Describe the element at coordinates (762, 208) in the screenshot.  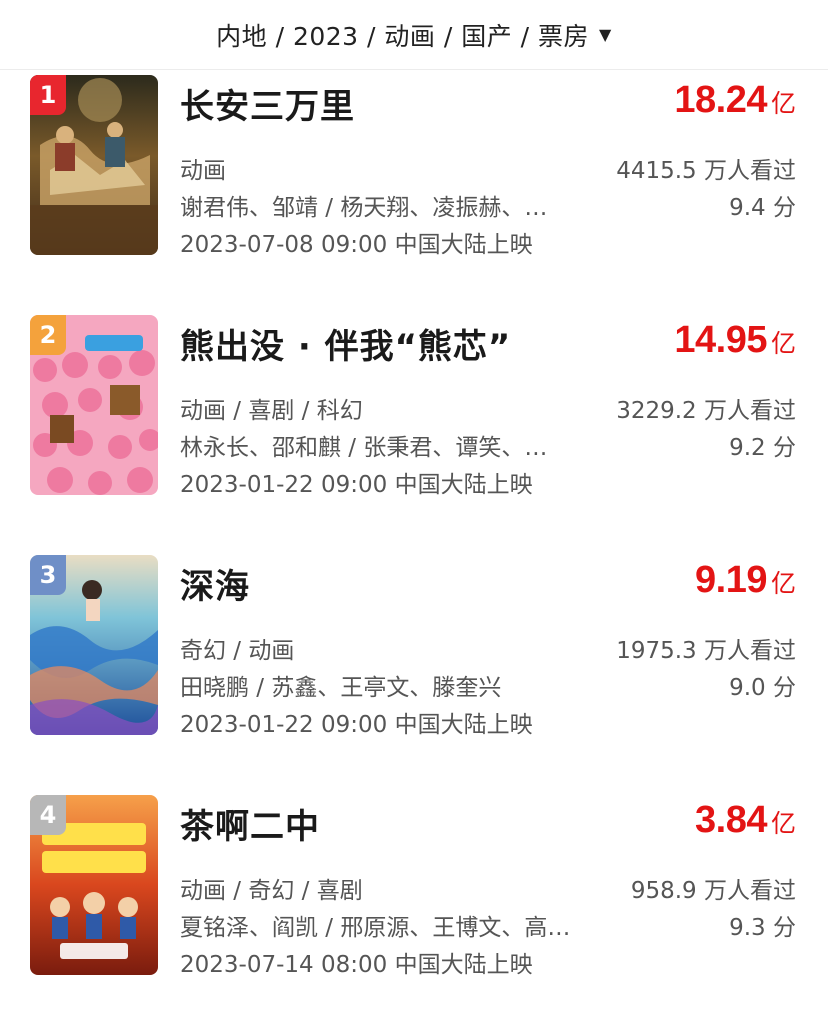
I see `movie-score: 9.4 分` at that location.